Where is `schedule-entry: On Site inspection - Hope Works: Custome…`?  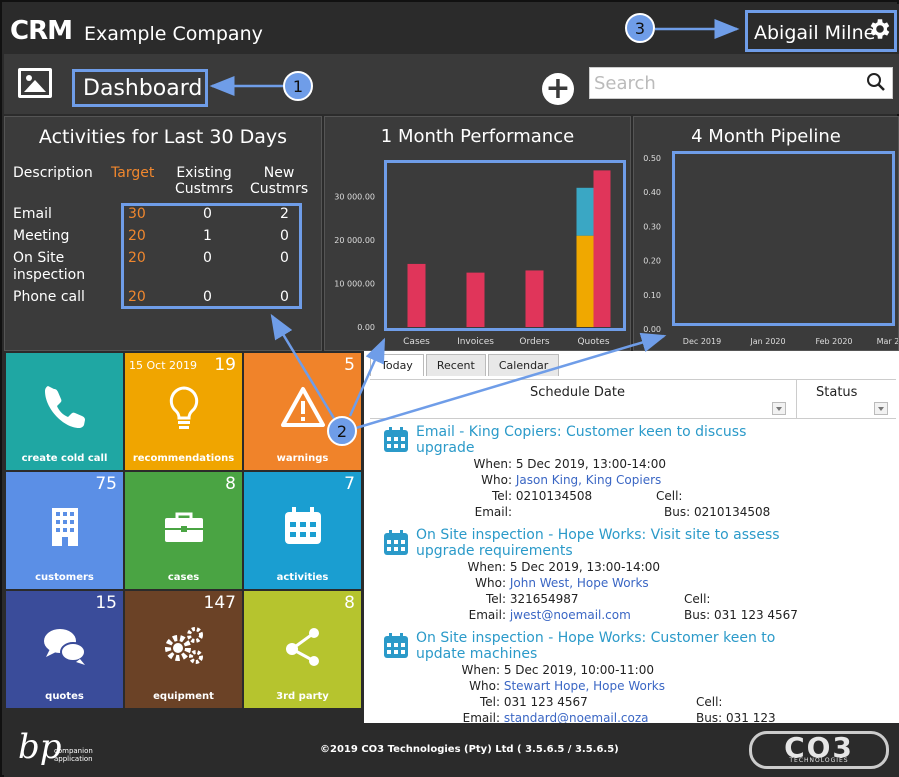 schedule-entry: On Site inspection - Hope Works: Custome… is located at coordinates (633, 676).